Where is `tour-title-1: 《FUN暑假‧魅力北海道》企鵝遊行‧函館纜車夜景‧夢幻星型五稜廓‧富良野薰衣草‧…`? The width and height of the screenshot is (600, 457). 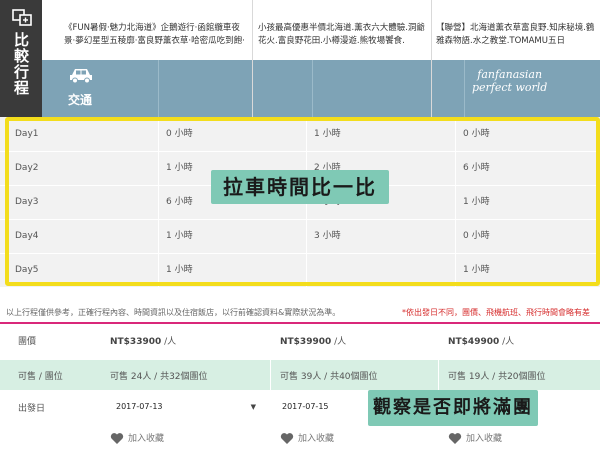 tour-title-1: 《FUN暑假‧魅力北海道》企鵝遊行‧函館纜車夜景‧夢幻星型五稜廓‧富良野薰衣草‧… is located at coordinates (157, 39).